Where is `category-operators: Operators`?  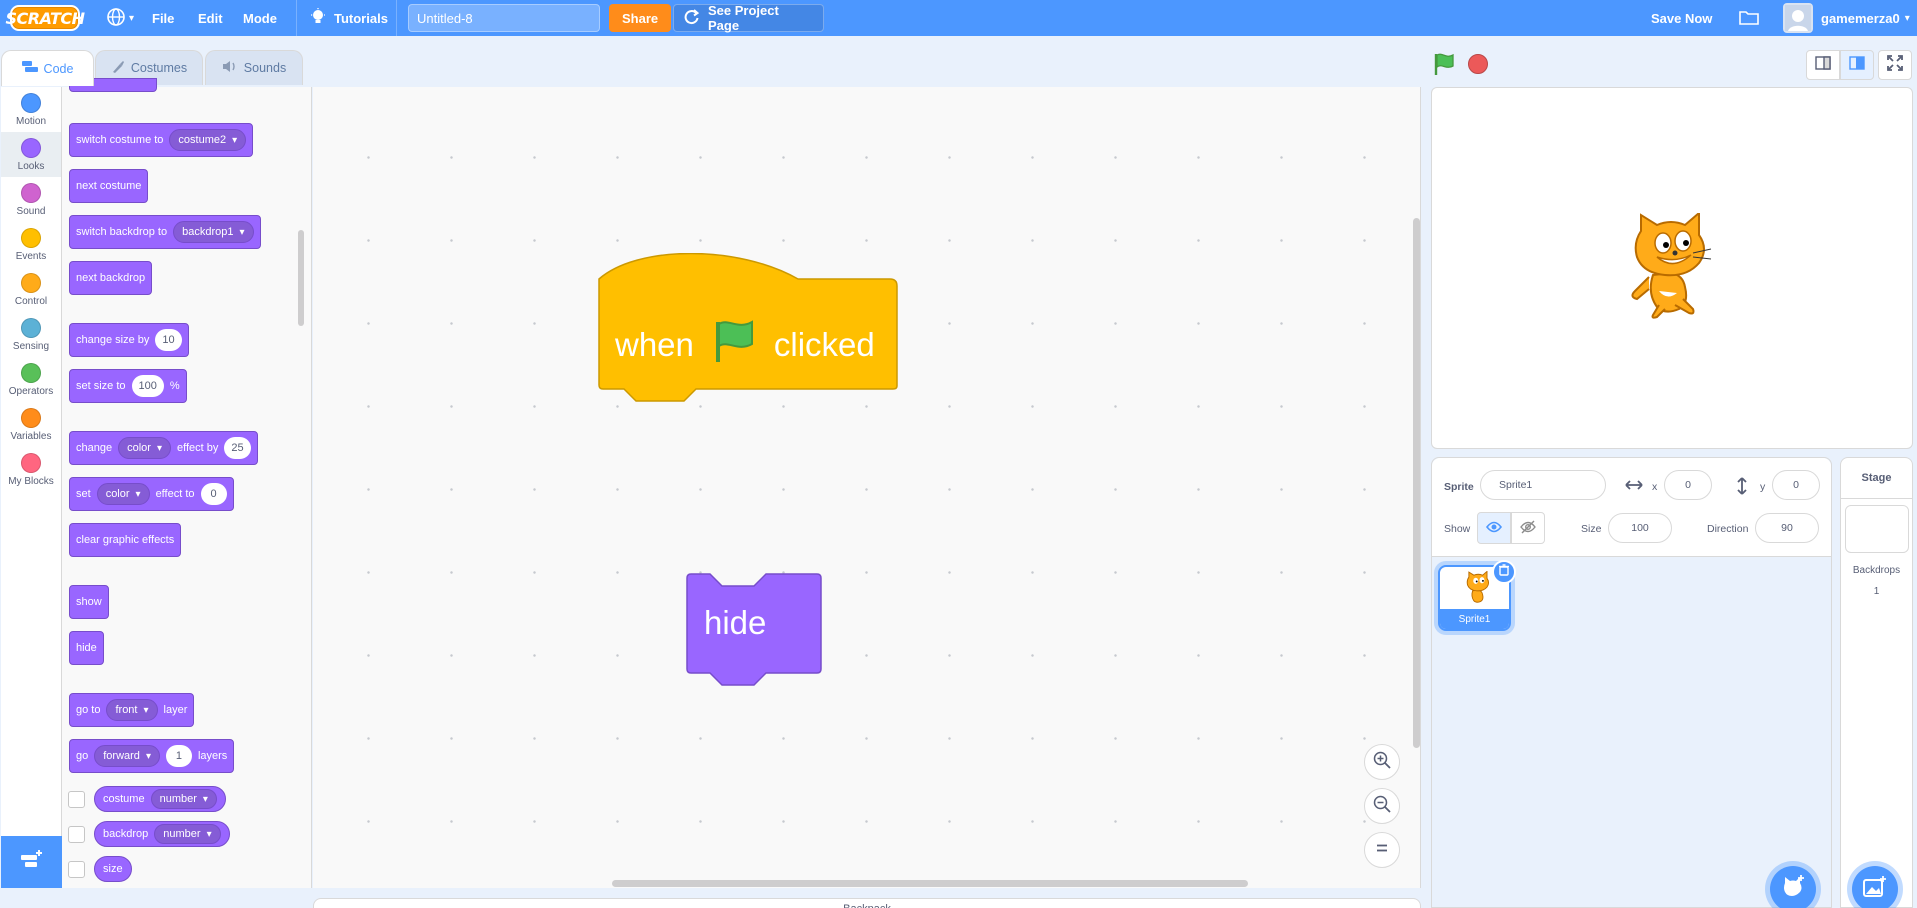 category-operators: Operators is located at coordinates (31, 379).